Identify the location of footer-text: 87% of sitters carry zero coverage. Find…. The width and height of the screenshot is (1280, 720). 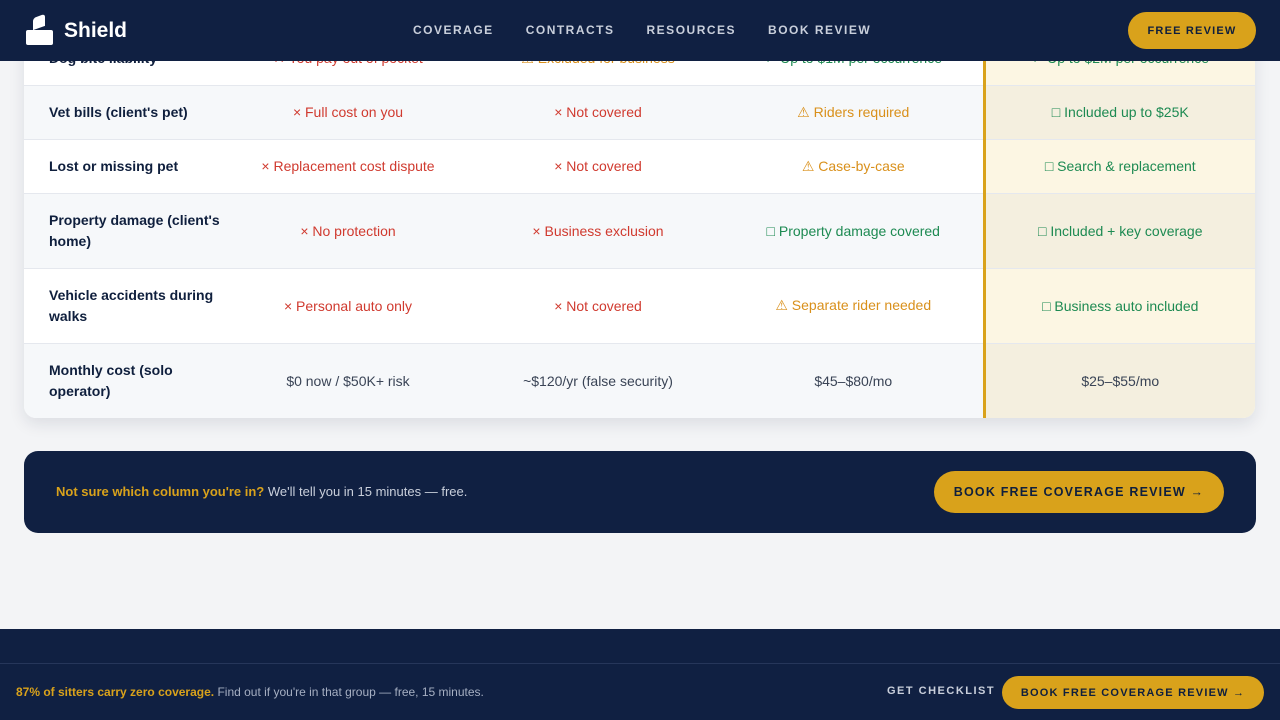
(250, 692).